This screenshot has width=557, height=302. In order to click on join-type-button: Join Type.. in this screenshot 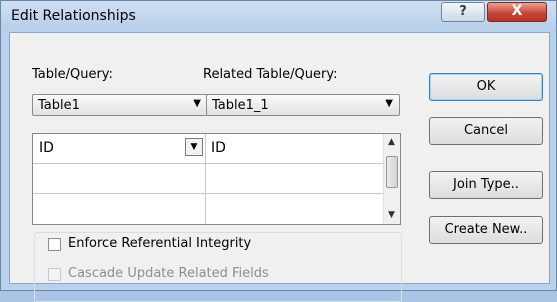, I will do `click(486, 185)`.